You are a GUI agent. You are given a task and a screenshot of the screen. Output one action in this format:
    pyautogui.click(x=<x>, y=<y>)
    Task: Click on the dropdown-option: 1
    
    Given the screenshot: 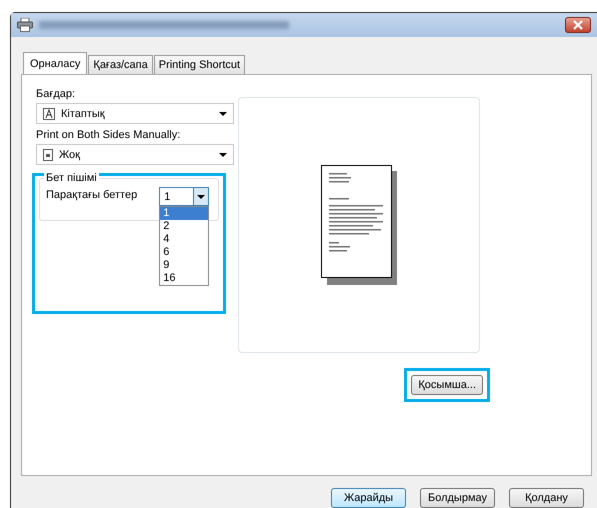 What is the action you would take?
    pyautogui.click(x=184, y=213)
    